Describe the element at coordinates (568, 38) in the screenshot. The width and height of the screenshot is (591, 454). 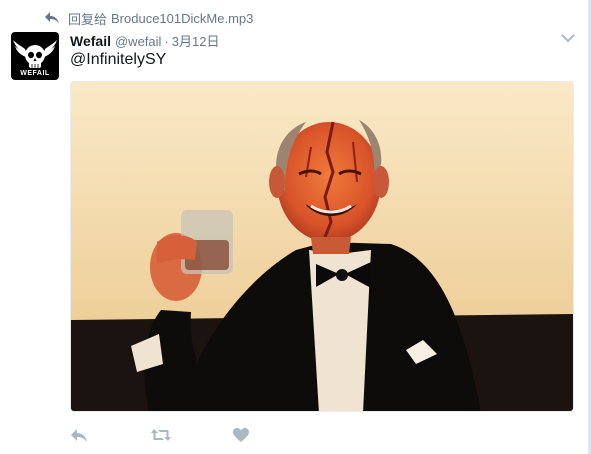
I see `chevron-down-icon` at that location.